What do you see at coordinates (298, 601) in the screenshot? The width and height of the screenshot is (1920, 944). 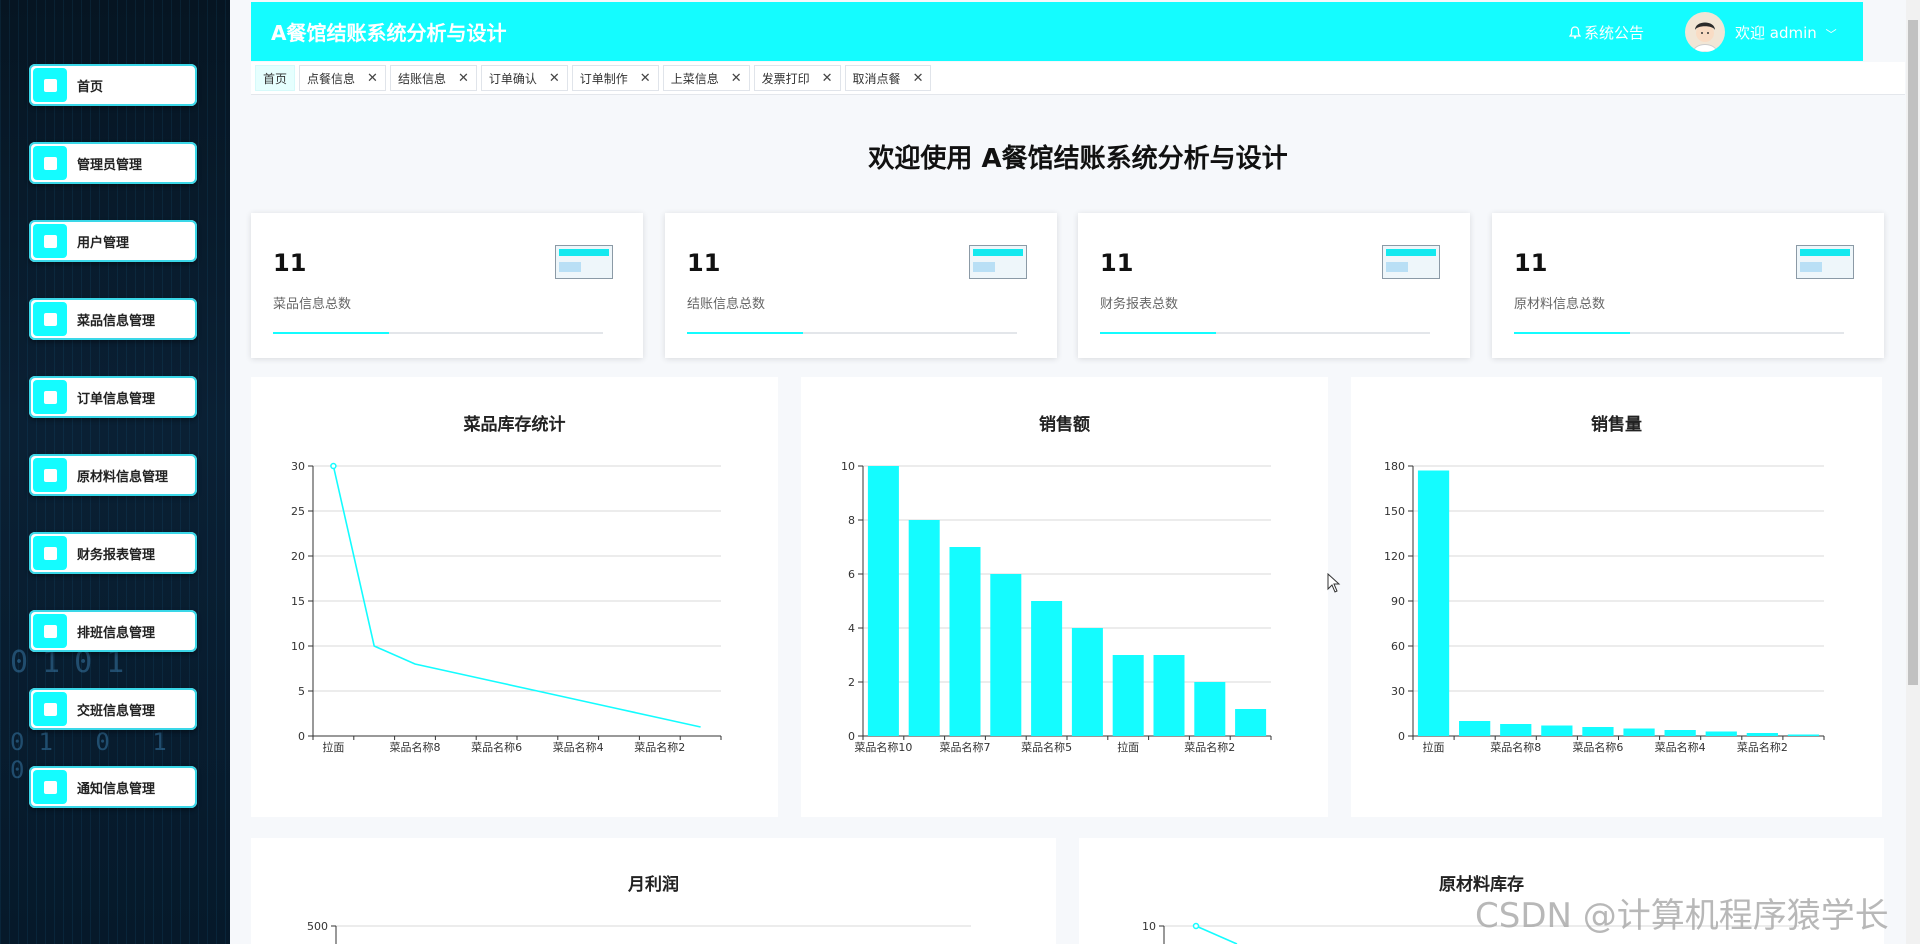 I see `y-tick-label: 15` at bounding box center [298, 601].